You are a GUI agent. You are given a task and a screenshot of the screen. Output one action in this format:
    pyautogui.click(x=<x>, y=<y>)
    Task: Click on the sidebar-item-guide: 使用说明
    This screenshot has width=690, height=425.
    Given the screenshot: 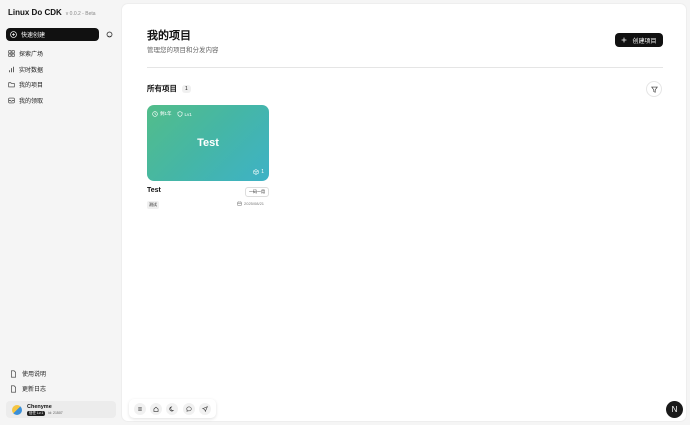 What is the action you would take?
    pyautogui.click(x=62, y=373)
    